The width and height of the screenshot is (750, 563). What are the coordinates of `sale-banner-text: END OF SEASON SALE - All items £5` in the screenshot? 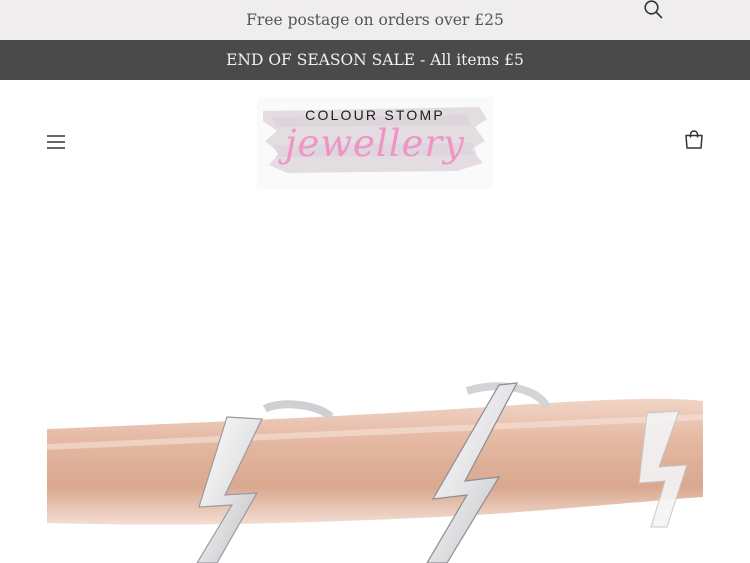 It's located at (375, 60).